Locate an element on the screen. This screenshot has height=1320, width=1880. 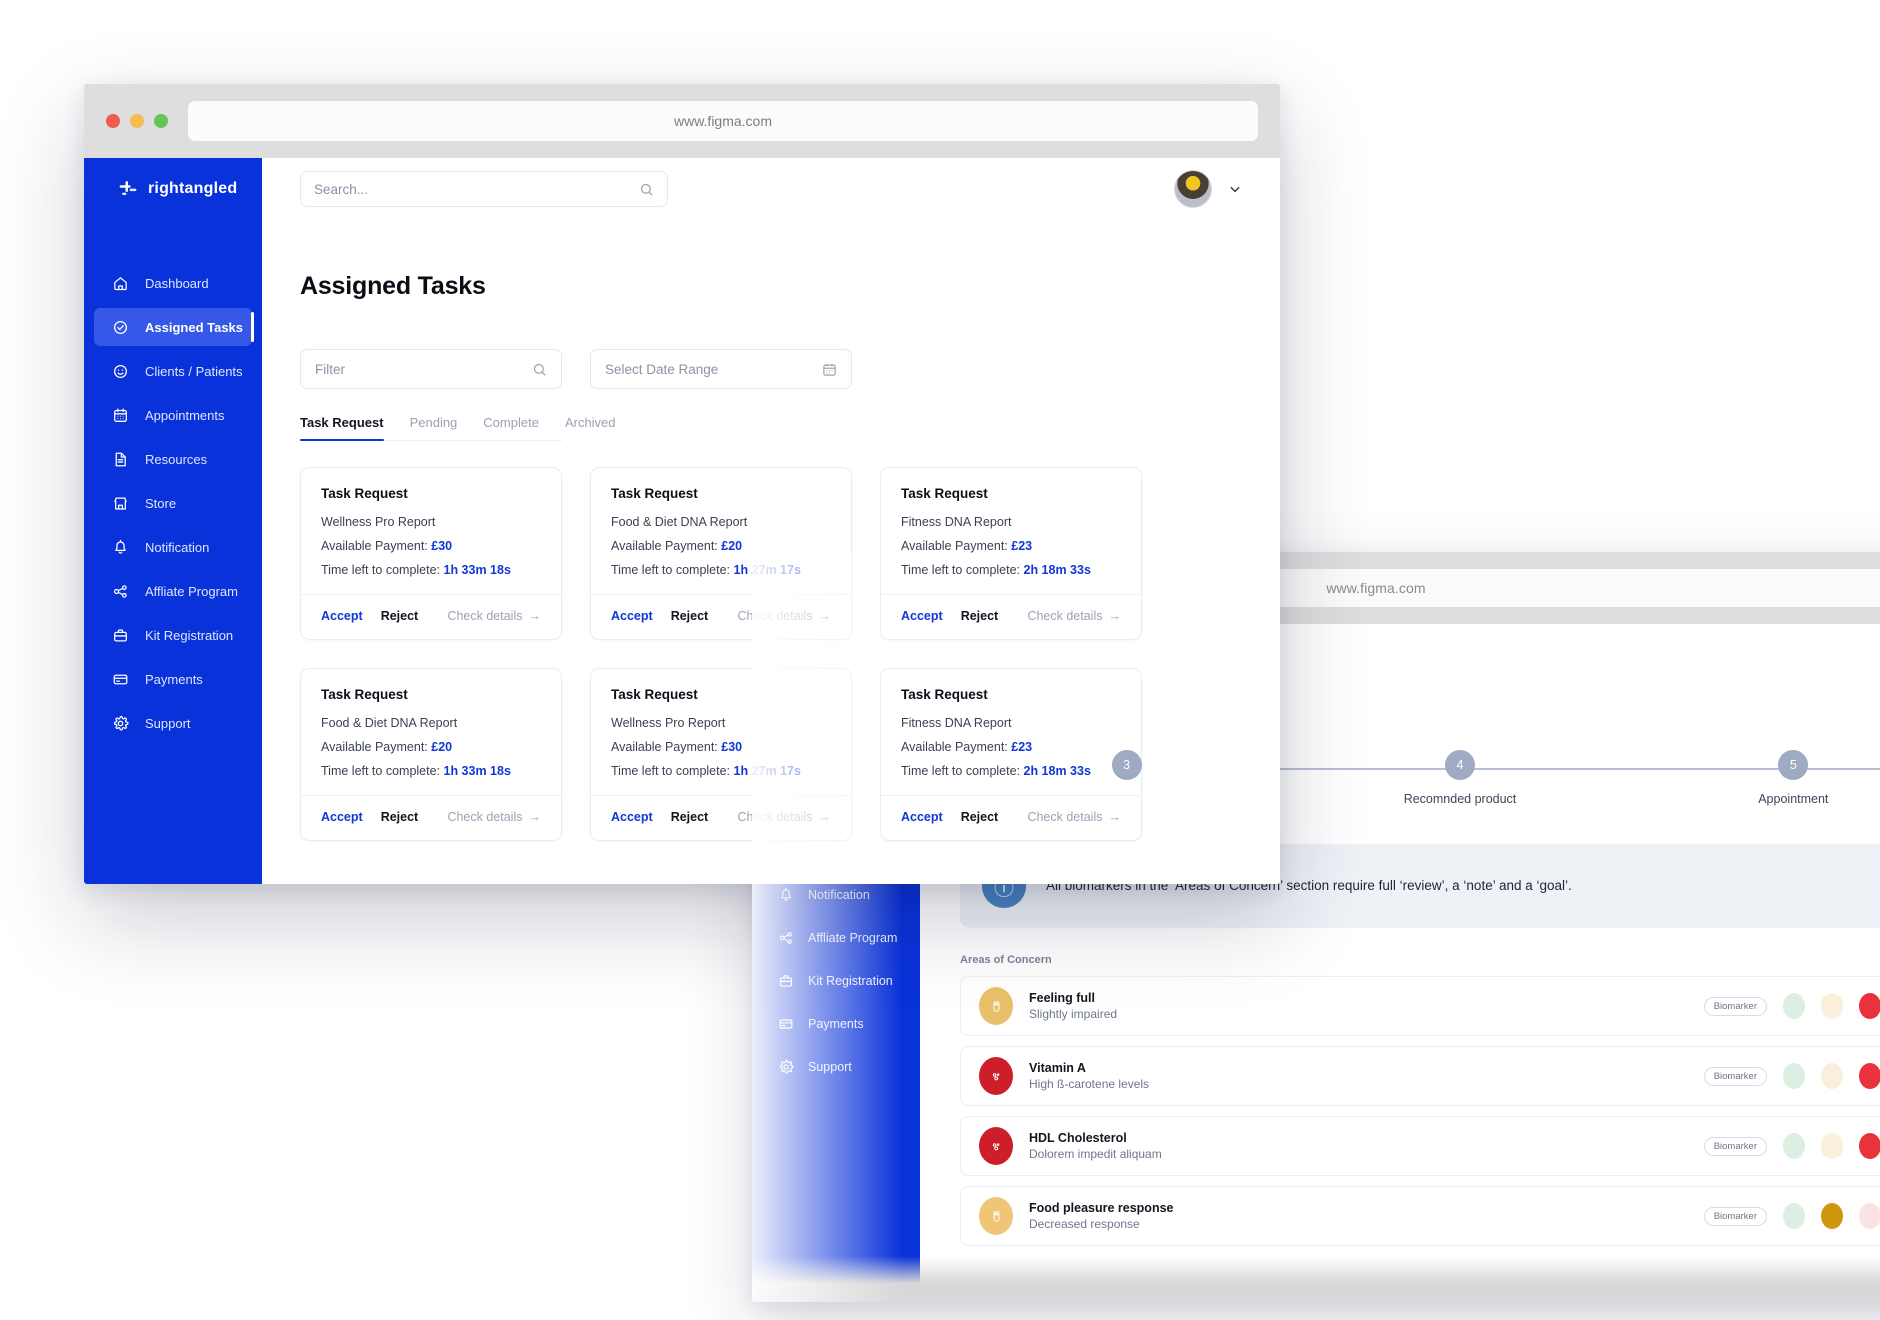
sidebar-item-clients-patients: Clients / Patients is located at coordinates (173, 371).